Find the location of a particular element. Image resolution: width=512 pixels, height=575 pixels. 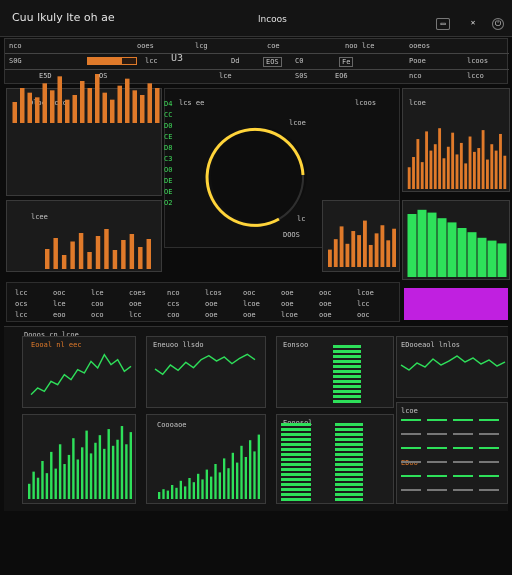

monitor-icon: ▭ is located at coordinates (443, 24).